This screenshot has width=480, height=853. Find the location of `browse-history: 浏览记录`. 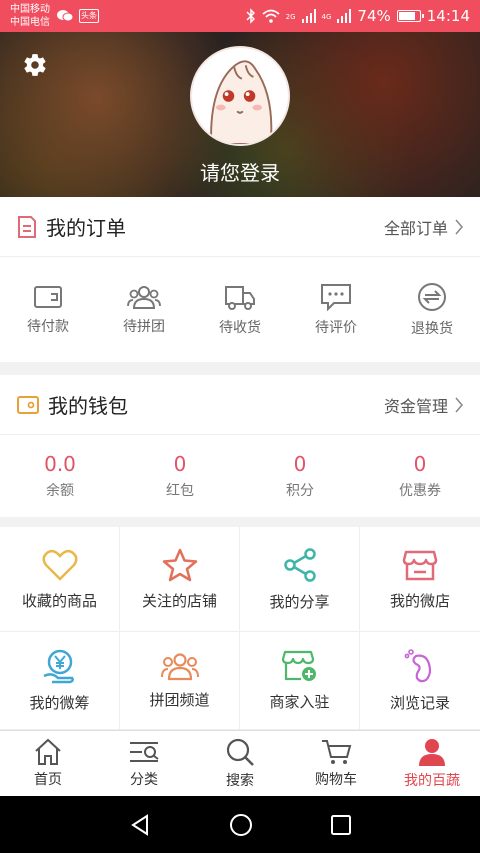

browse-history: 浏览记录 is located at coordinates (420, 681).